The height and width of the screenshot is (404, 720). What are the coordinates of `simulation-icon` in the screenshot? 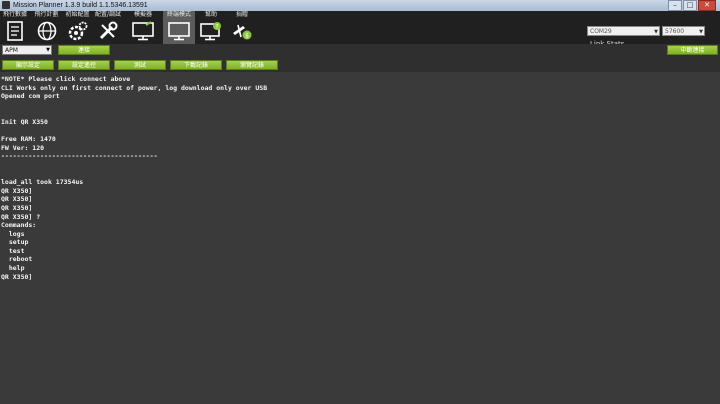 It's located at (143, 31).